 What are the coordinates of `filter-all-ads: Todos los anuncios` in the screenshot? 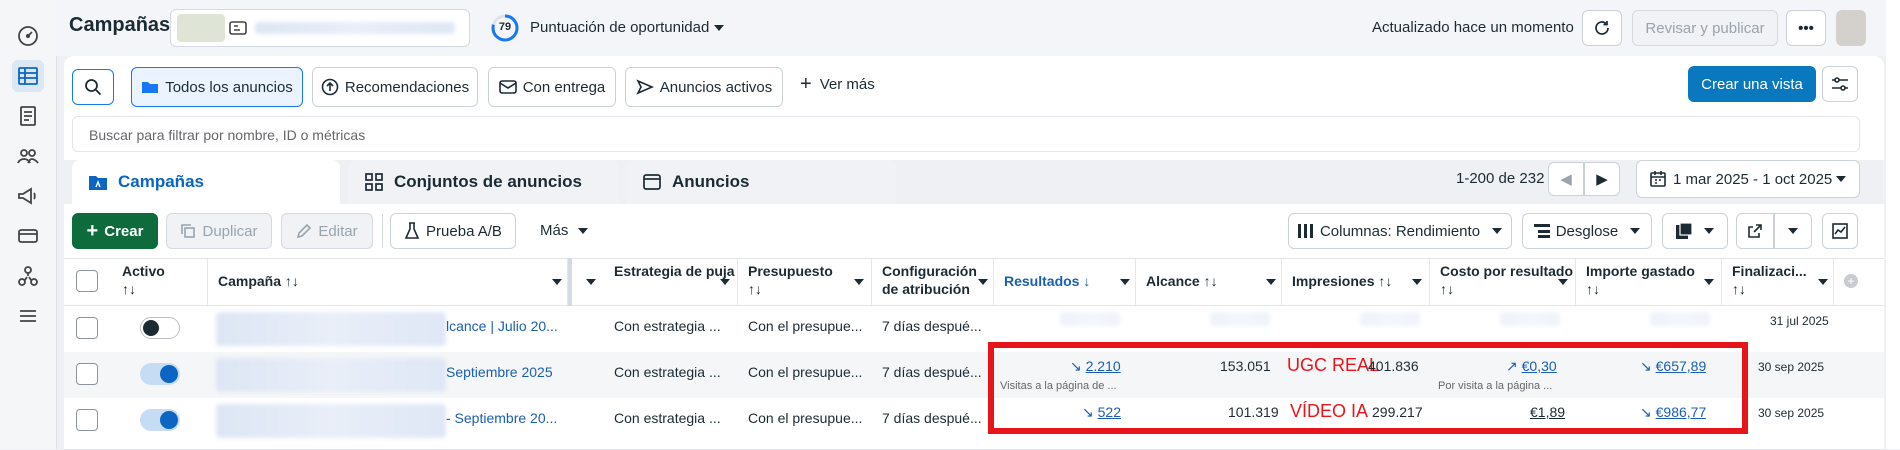 It's located at (217, 87).